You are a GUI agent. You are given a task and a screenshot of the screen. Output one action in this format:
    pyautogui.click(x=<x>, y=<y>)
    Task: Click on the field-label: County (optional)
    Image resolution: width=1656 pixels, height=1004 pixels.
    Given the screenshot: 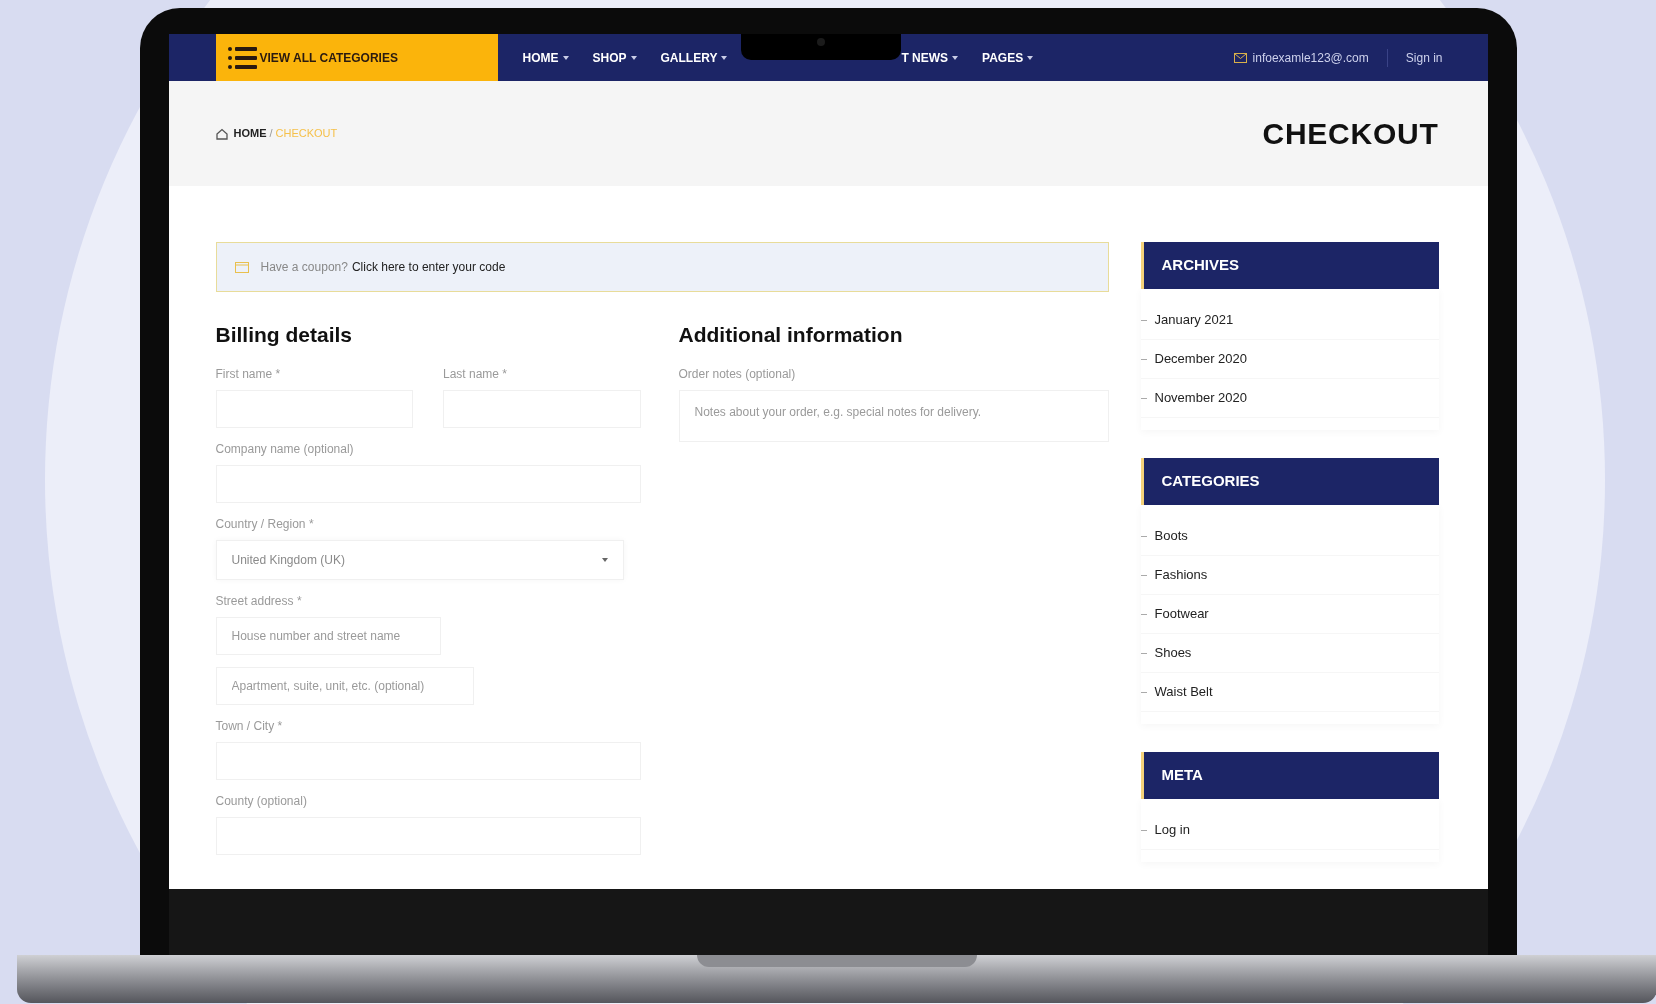 What is the action you would take?
    pyautogui.click(x=261, y=801)
    